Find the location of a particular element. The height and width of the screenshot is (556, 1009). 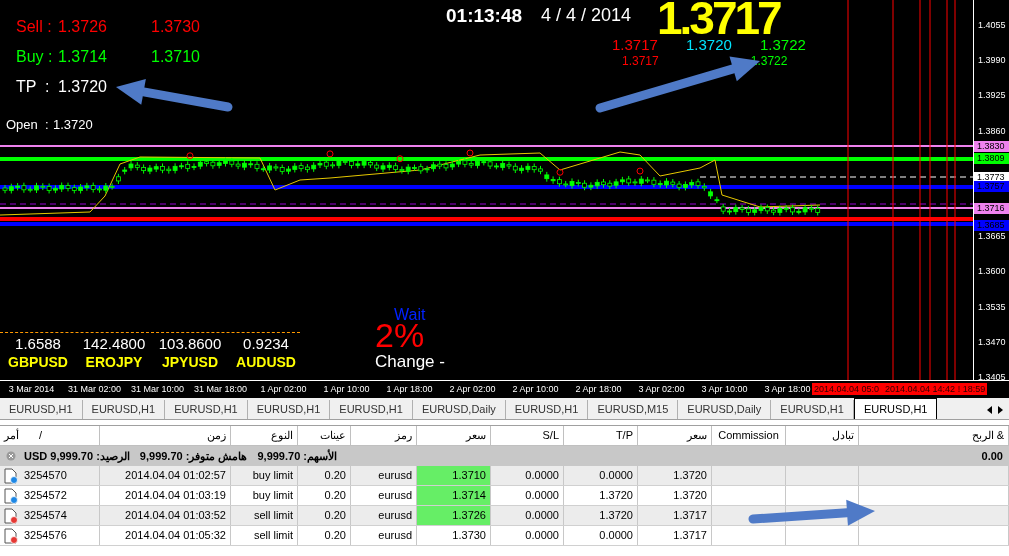

order-number: 3254572 is located at coordinates (45, 496).